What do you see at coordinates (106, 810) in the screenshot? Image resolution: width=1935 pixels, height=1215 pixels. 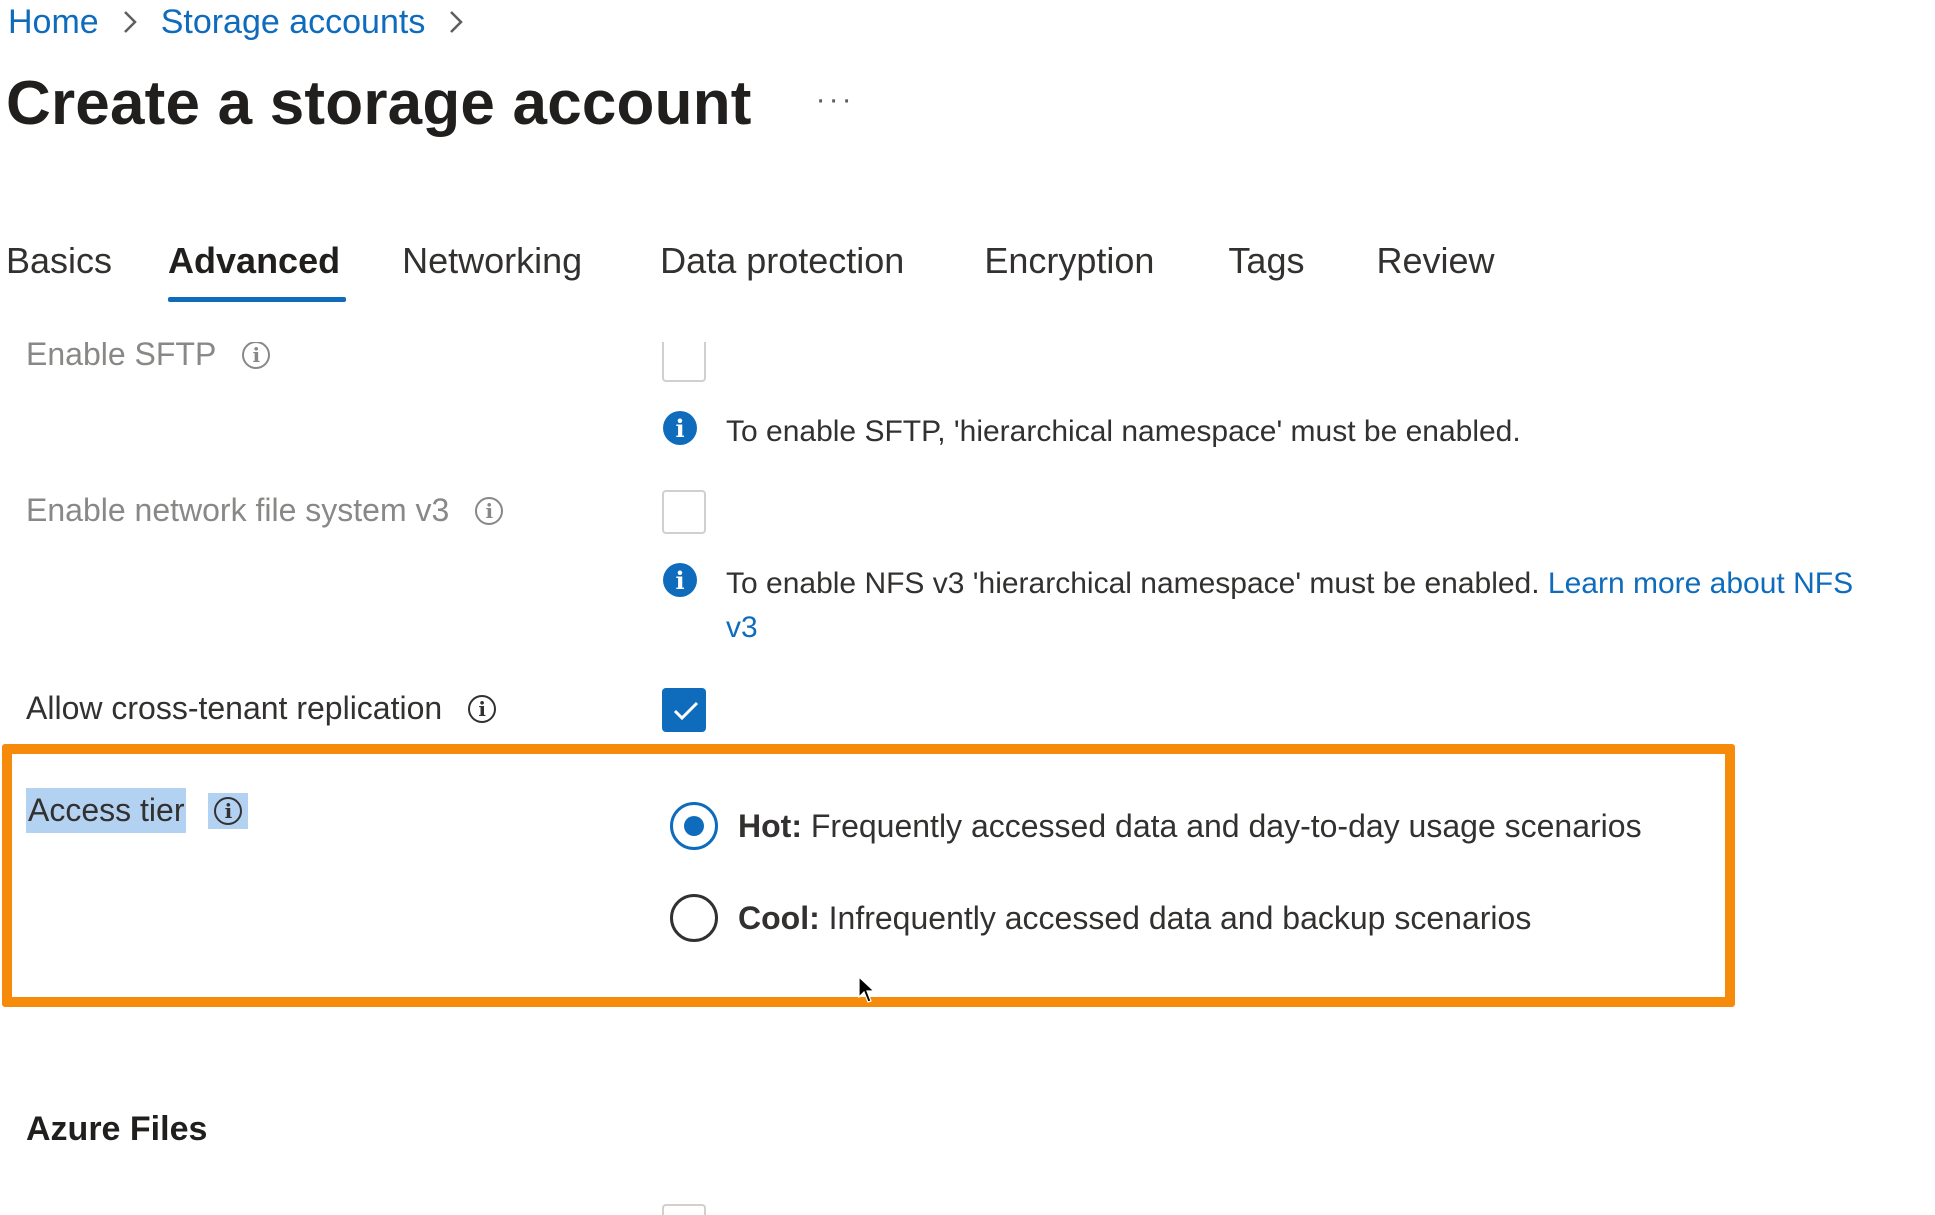 I see `access-tier-label-text: Access tier` at bounding box center [106, 810].